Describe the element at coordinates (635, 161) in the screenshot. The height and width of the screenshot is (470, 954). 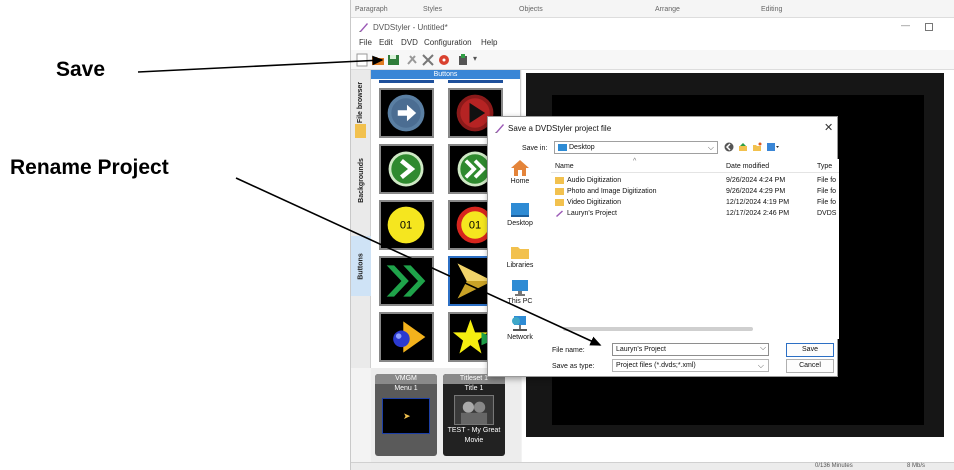
I see `sort-up-icon: ^` at that location.